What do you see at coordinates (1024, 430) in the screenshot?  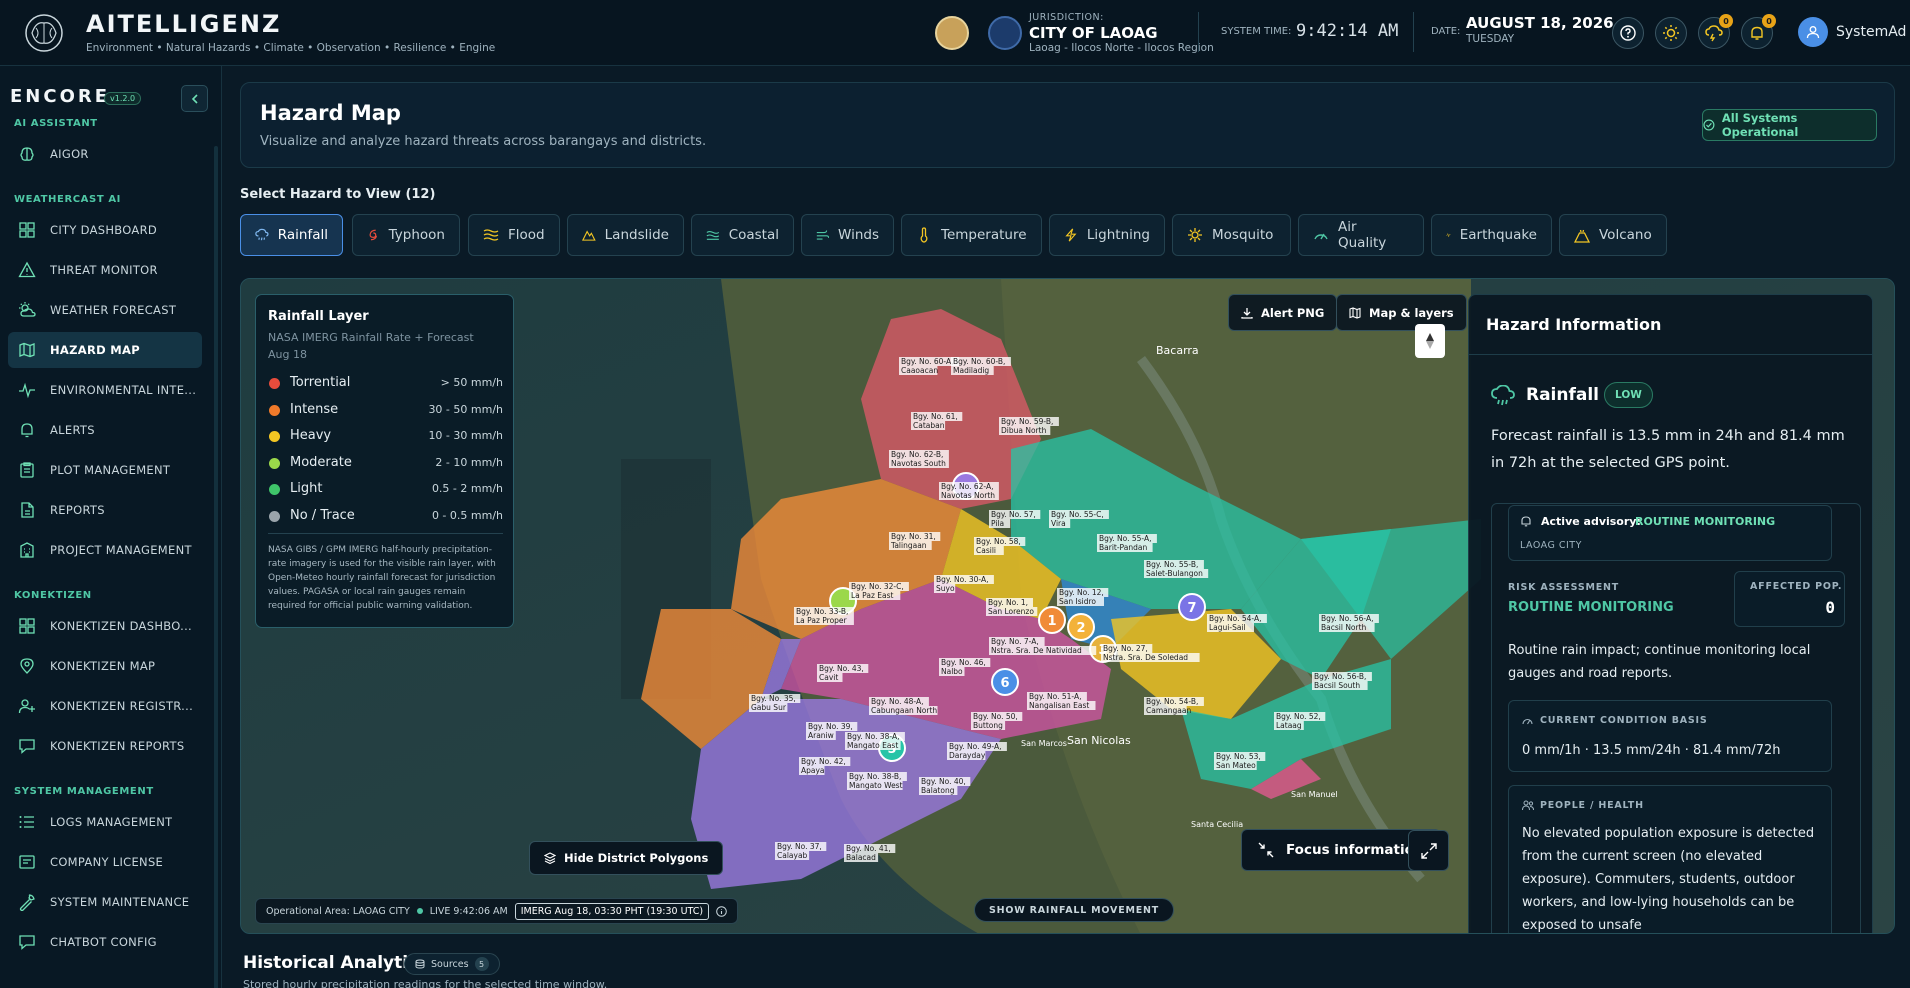 I see `barangay-label: Dibua North` at bounding box center [1024, 430].